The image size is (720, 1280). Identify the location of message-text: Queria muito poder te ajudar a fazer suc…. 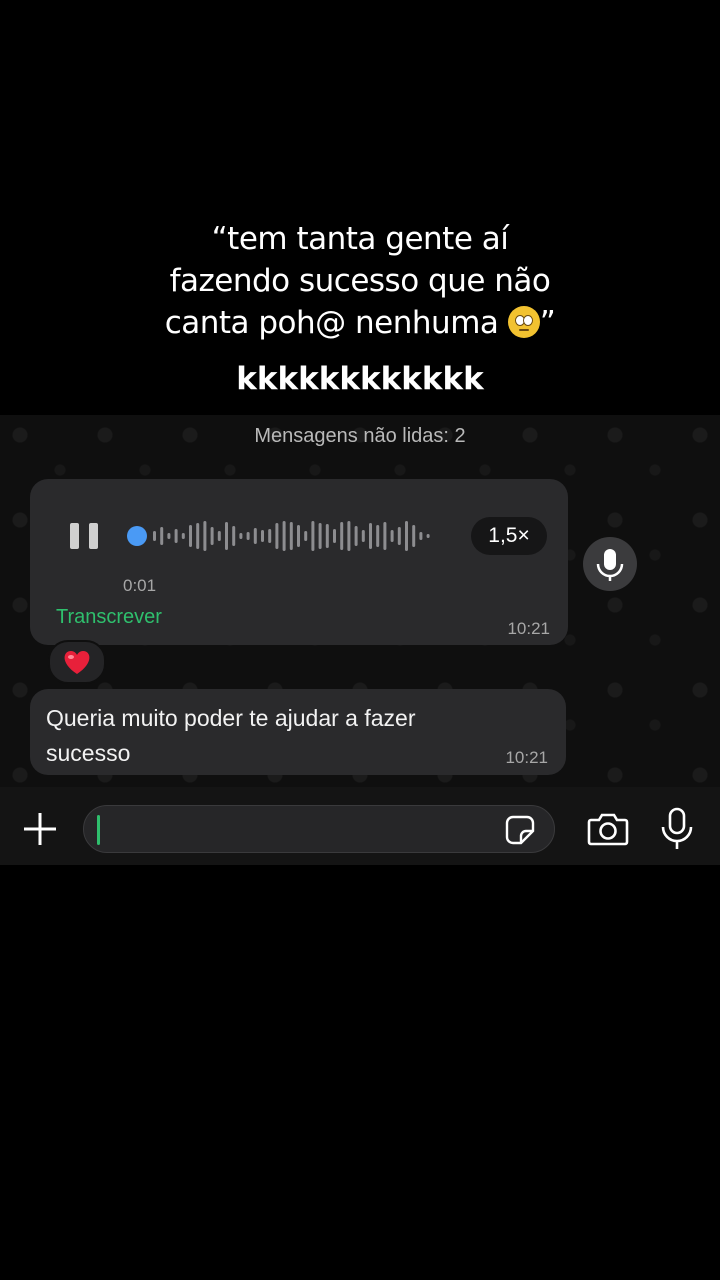
(231, 735).